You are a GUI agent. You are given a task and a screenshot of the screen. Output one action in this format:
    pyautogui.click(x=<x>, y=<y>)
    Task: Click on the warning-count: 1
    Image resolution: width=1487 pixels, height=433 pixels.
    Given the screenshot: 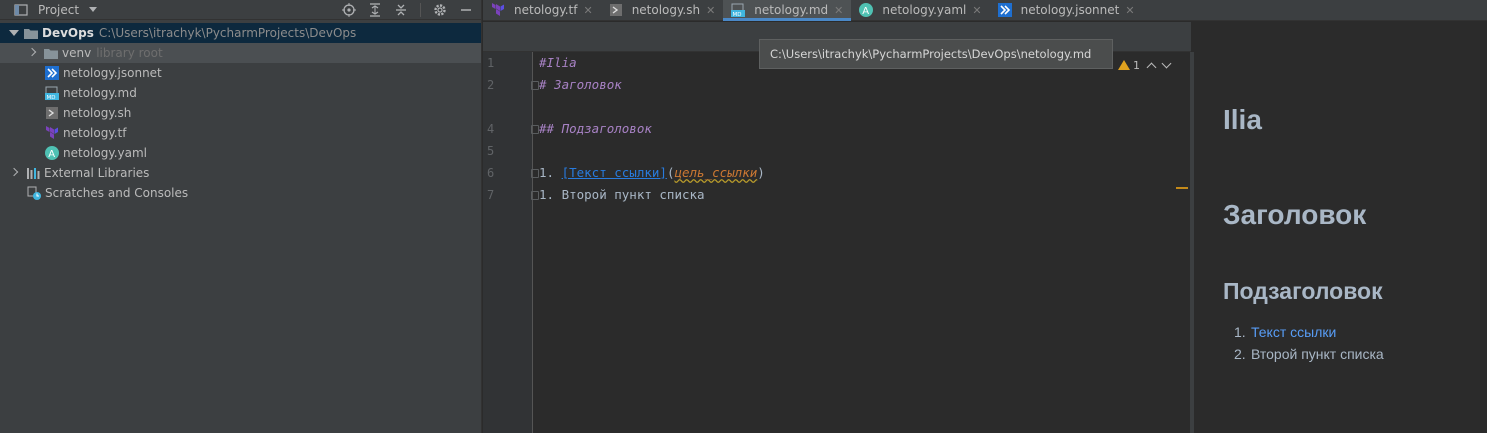 What is the action you would take?
    pyautogui.click(x=1129, y=65)
    